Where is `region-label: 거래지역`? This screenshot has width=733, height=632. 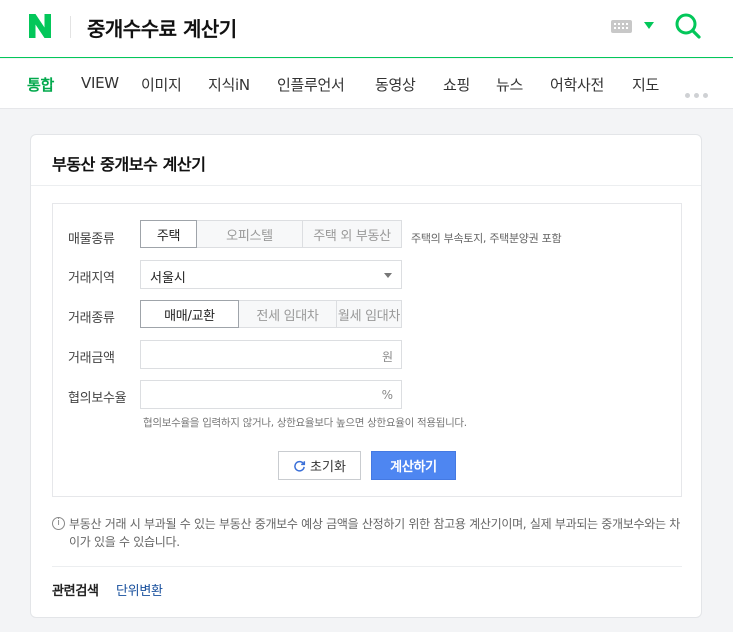
region-label: 거래지역 is located at coordinates (91, 278).